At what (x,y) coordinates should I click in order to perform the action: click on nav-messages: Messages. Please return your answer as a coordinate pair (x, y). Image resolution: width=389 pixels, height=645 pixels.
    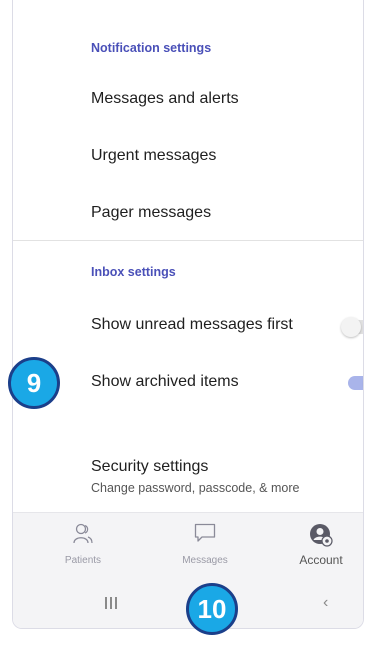
    Looking at the image, I should click on (205, 543).